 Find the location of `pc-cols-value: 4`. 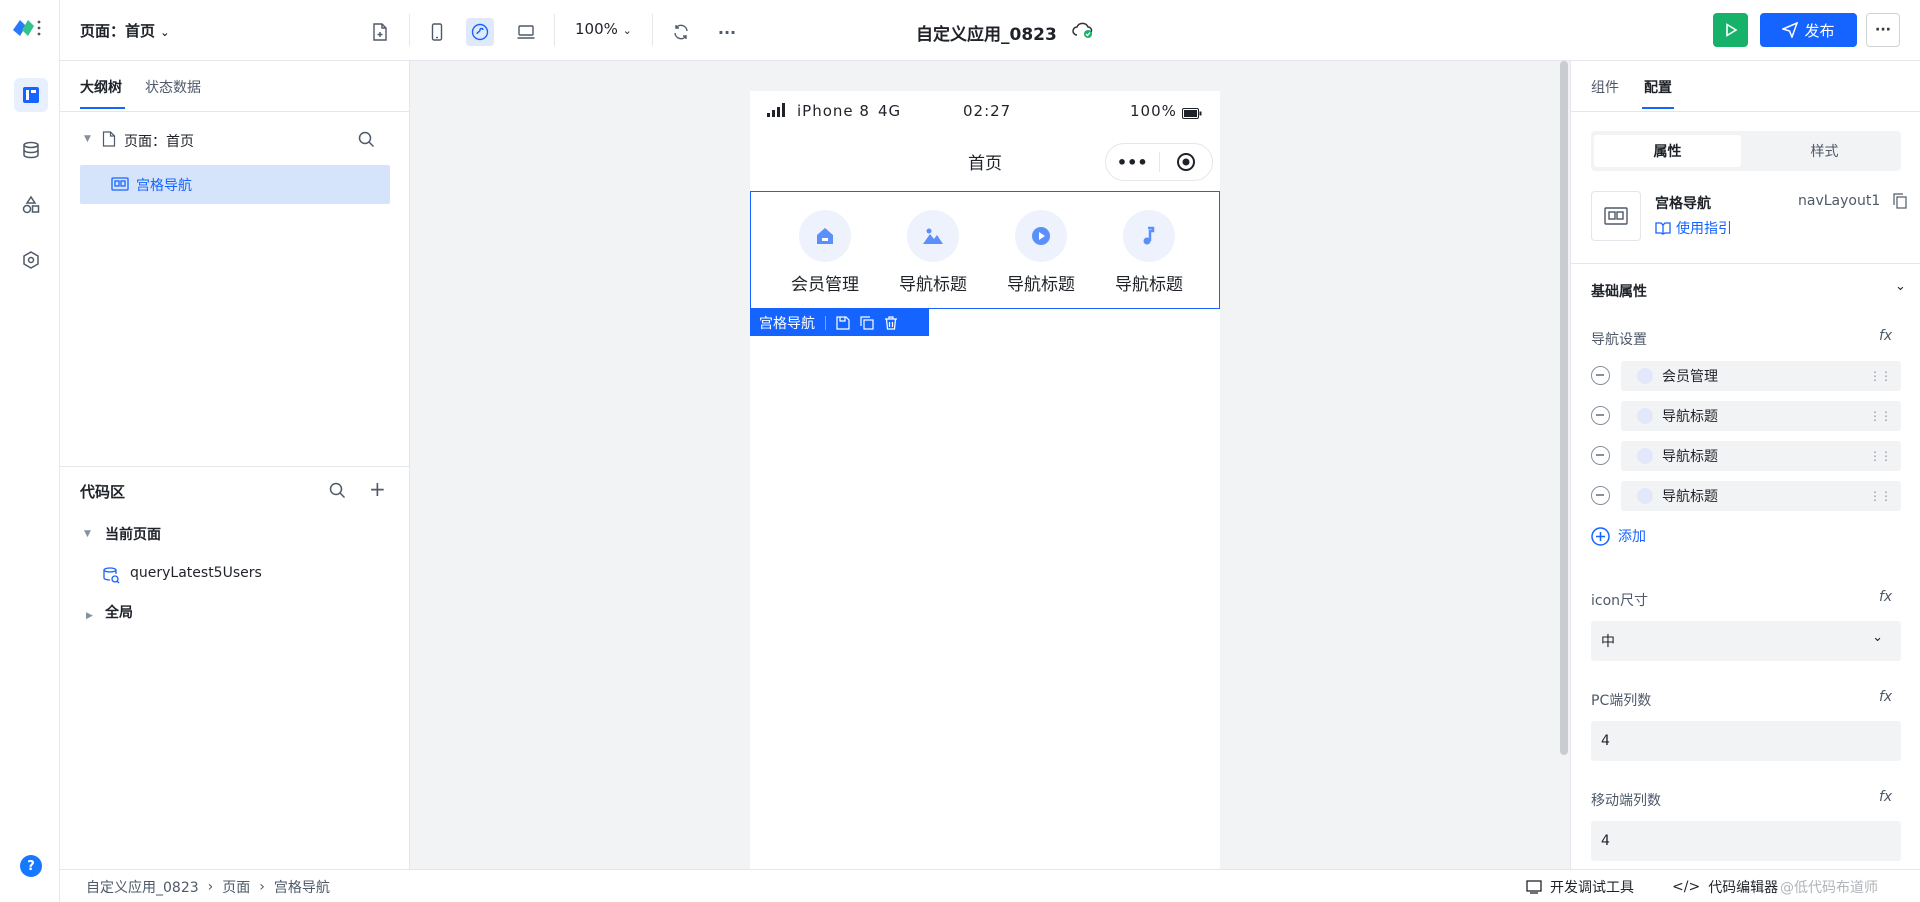

pc-cols-value: 4 is located at coordinates (1605, 741).